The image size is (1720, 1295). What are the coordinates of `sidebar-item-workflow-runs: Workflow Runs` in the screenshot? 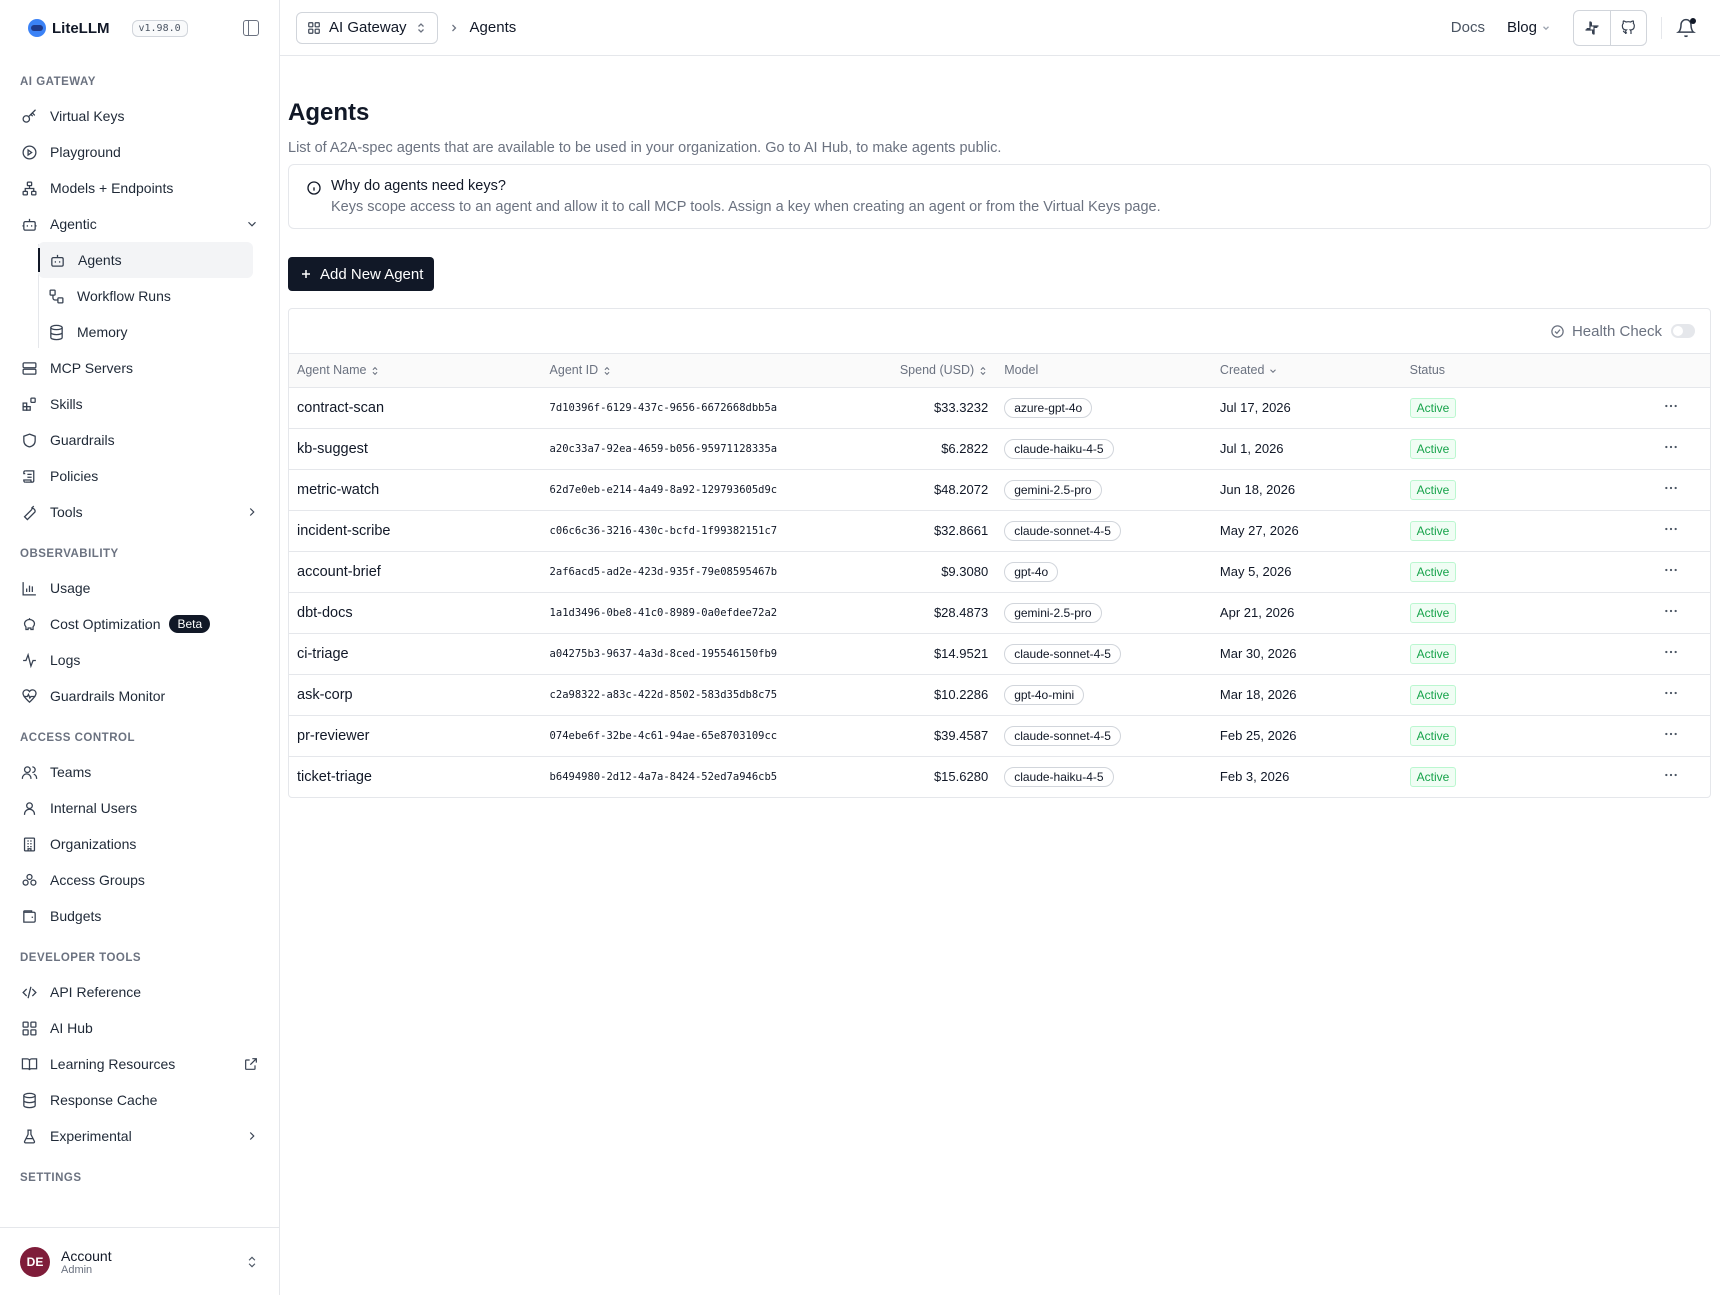 It's located at (139, 296).